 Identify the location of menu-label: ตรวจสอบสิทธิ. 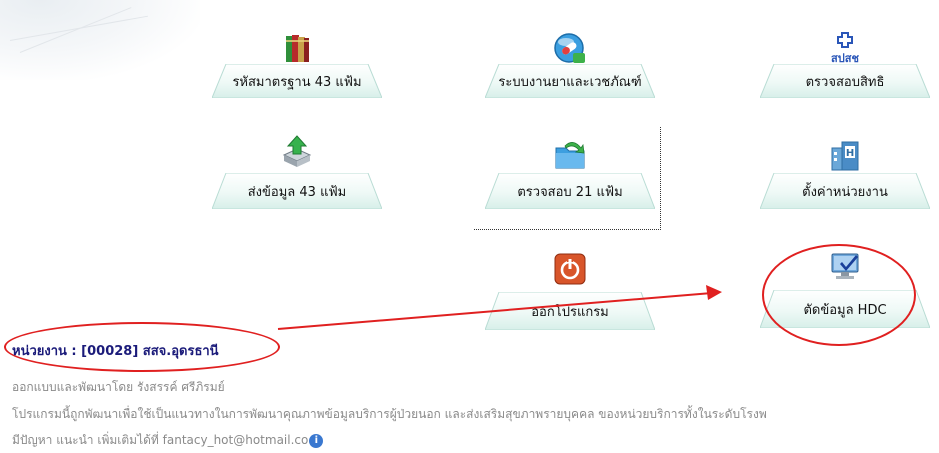
(845, 82).